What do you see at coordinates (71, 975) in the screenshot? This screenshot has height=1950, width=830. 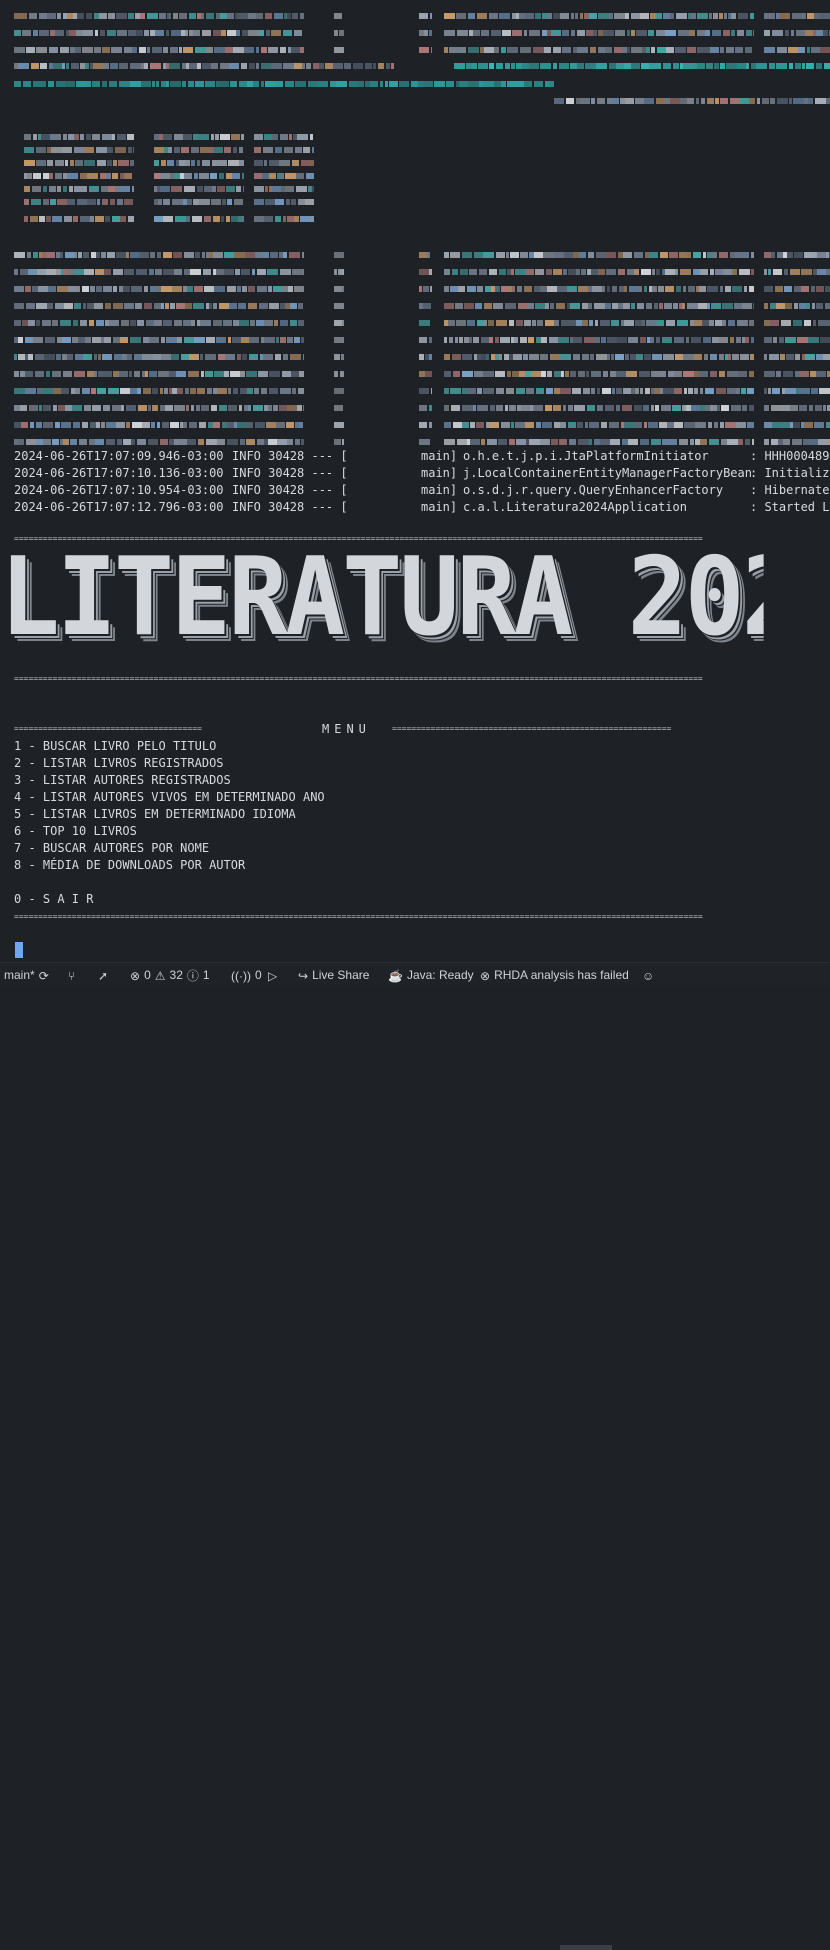 I see `branch-publish-icon: ⑂` at bounding box center [71, 975].